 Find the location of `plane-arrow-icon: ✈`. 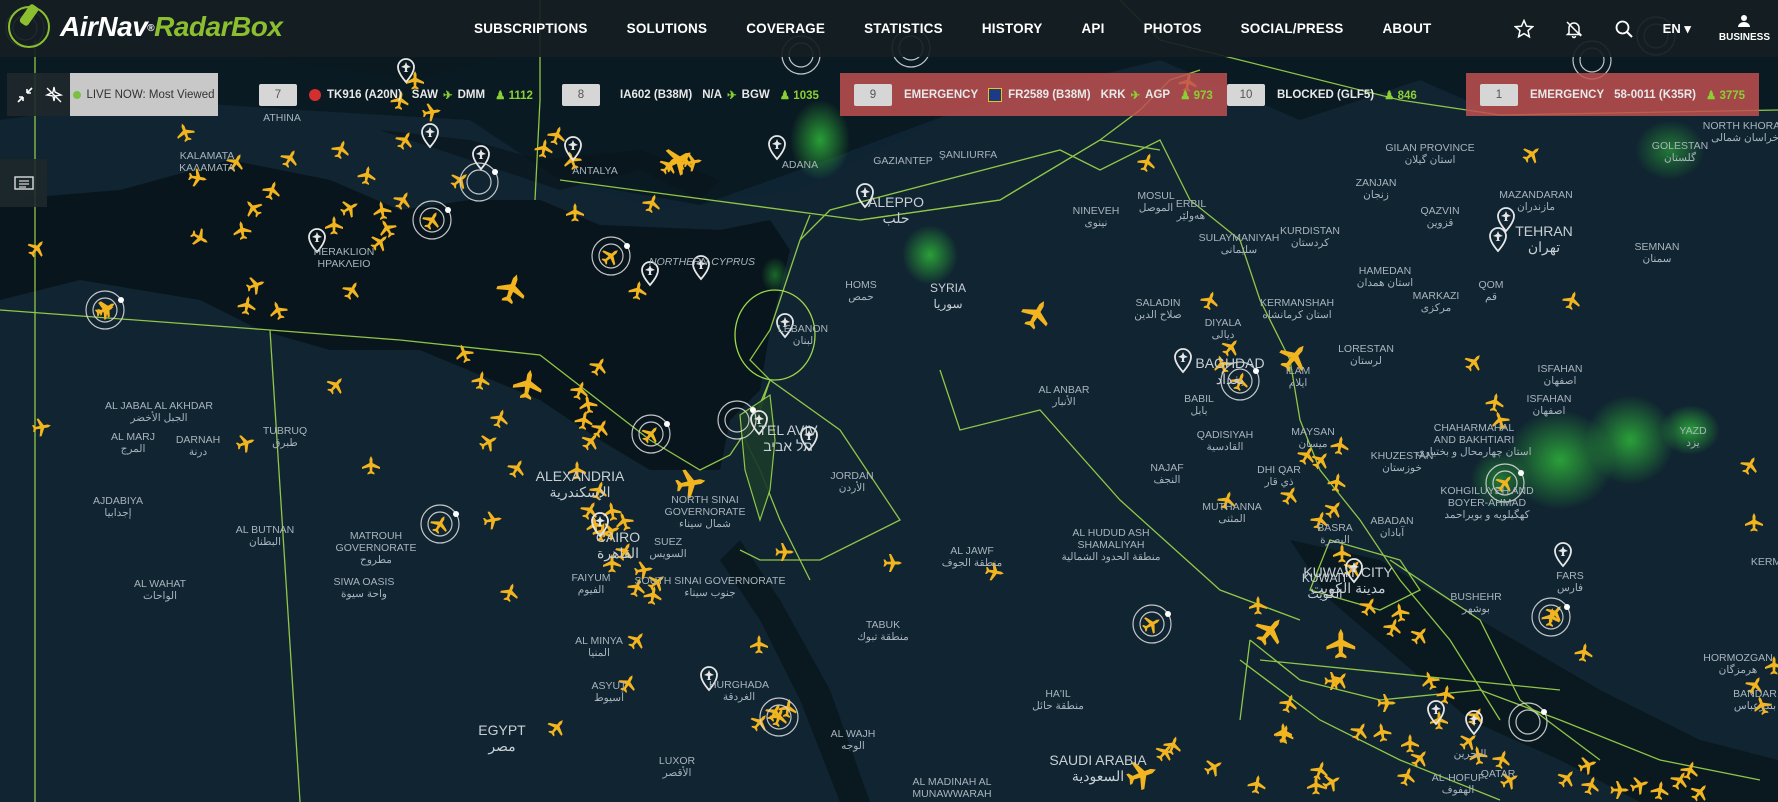

plane-arrow-icon: ✈ is located at coordinates (1135, 95).